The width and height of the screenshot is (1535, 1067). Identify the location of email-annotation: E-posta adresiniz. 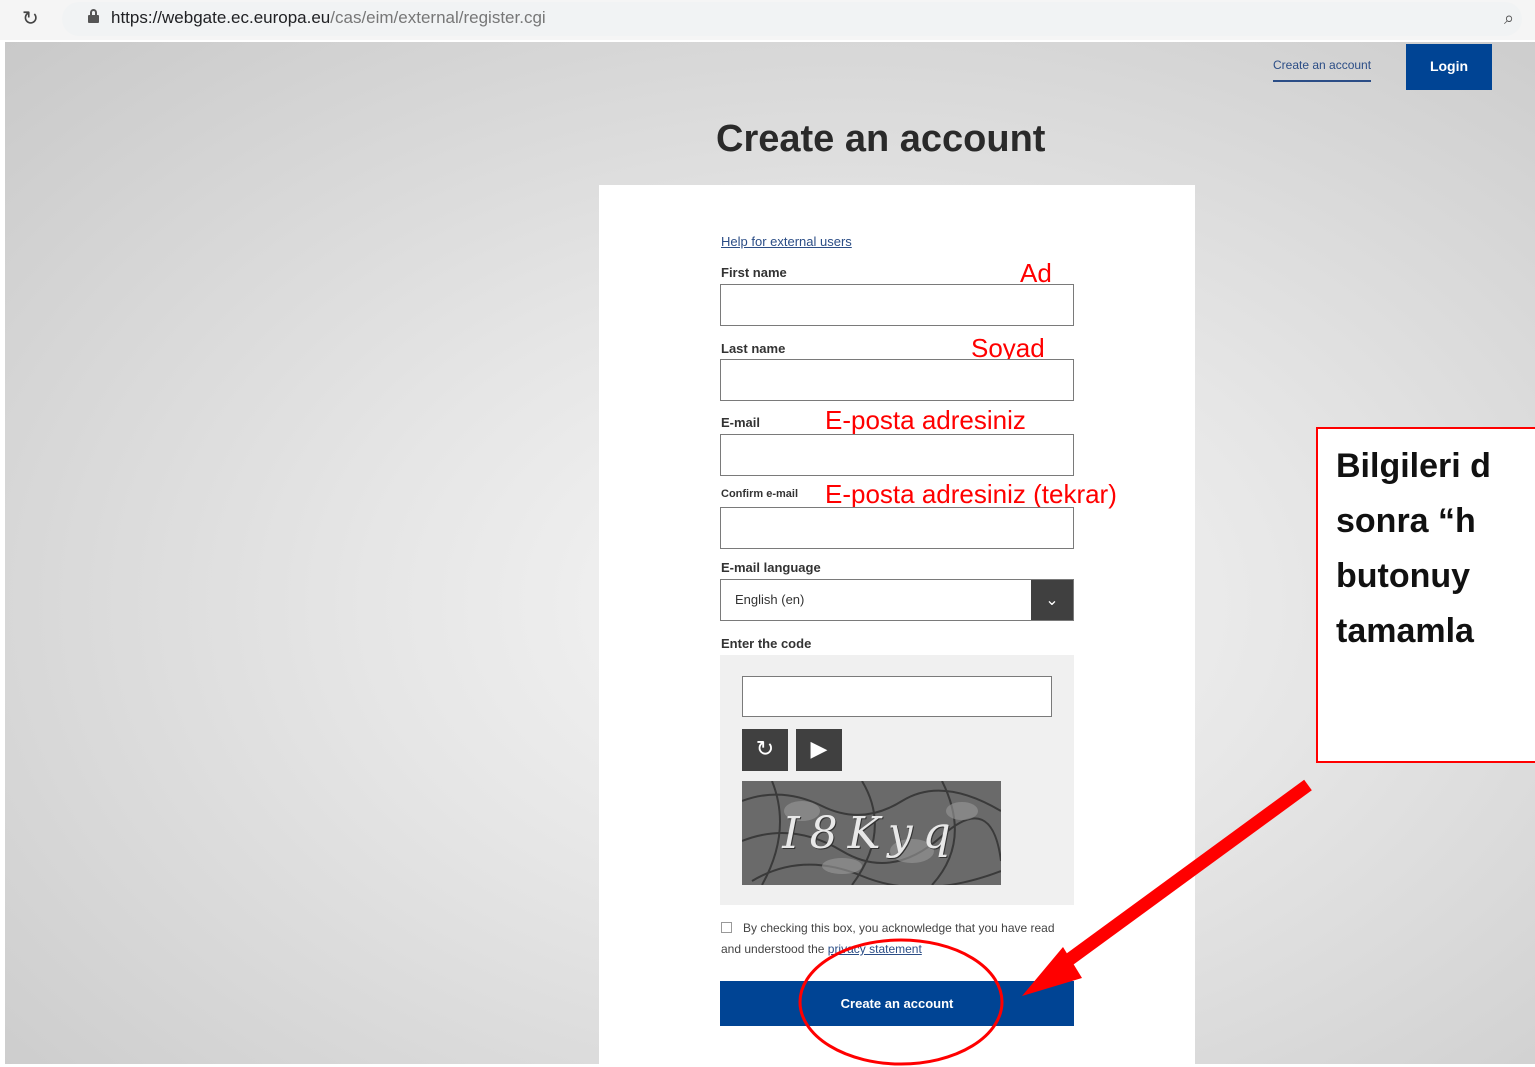
(925, 420).